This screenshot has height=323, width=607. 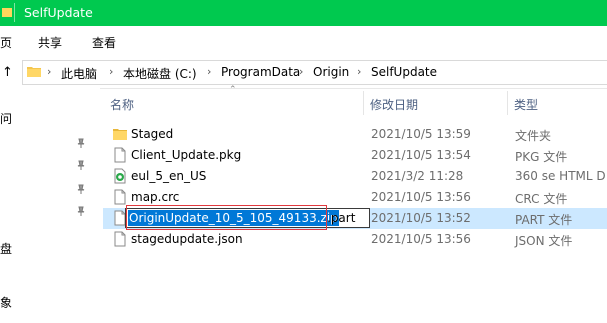 I want to click on file-name: map.crc, so click(x=155, y=197).